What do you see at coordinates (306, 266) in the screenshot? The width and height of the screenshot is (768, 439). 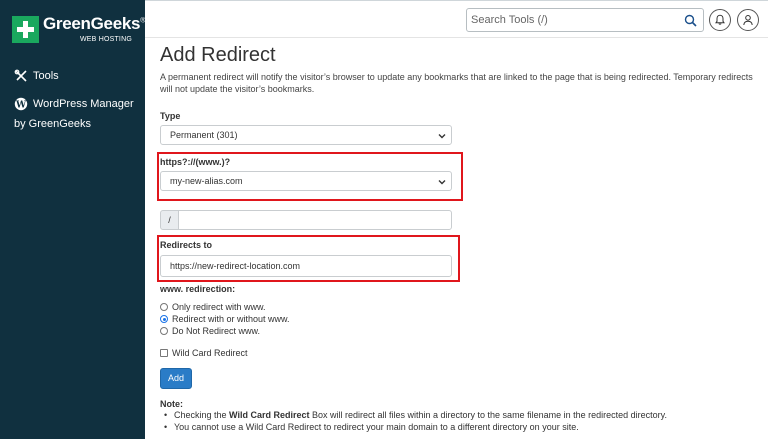 I see `redirects-to-input: https://new-redirect-location.com` at bounding box center [306, 266].